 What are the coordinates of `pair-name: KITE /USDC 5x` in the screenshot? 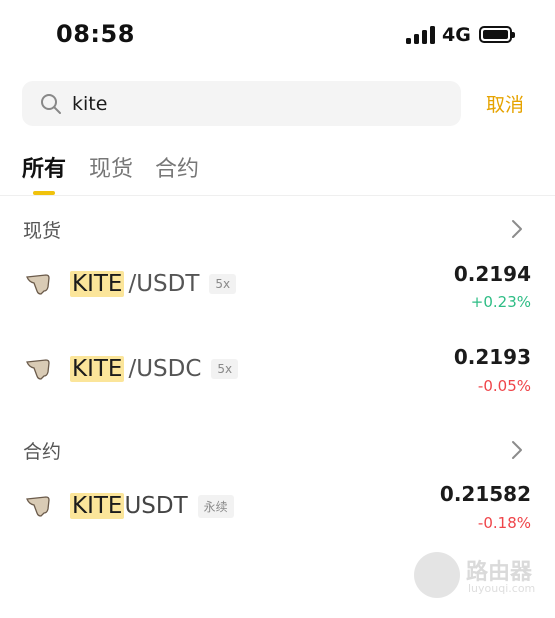 It's located at (154, 369).